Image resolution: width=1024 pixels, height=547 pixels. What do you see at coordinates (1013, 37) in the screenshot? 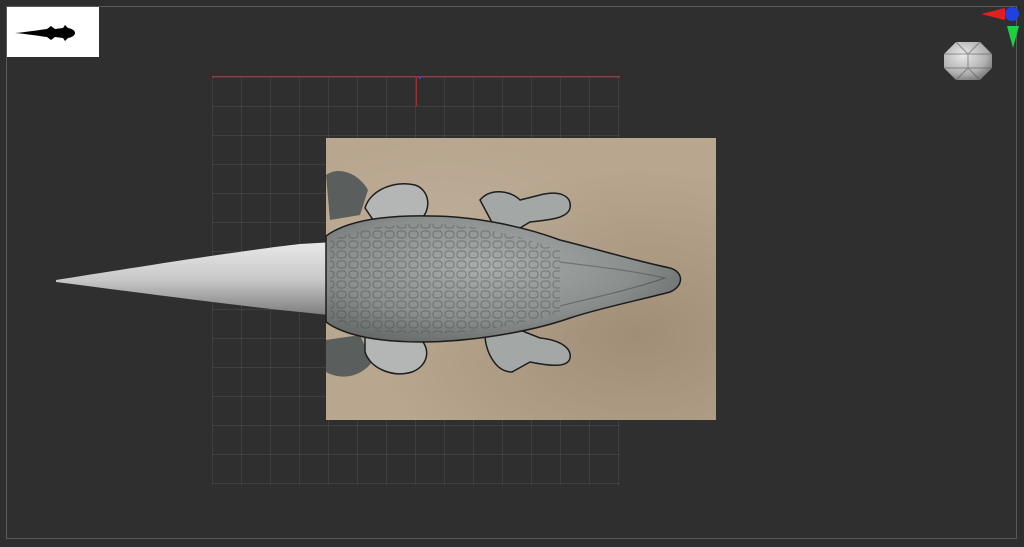
I see `y-axis-arrow` at bounding box center [1013, 37].